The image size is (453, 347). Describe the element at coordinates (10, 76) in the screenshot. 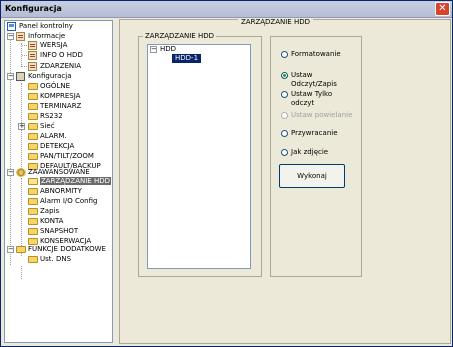

I see `collapse-konfiguracja: −` at that location.